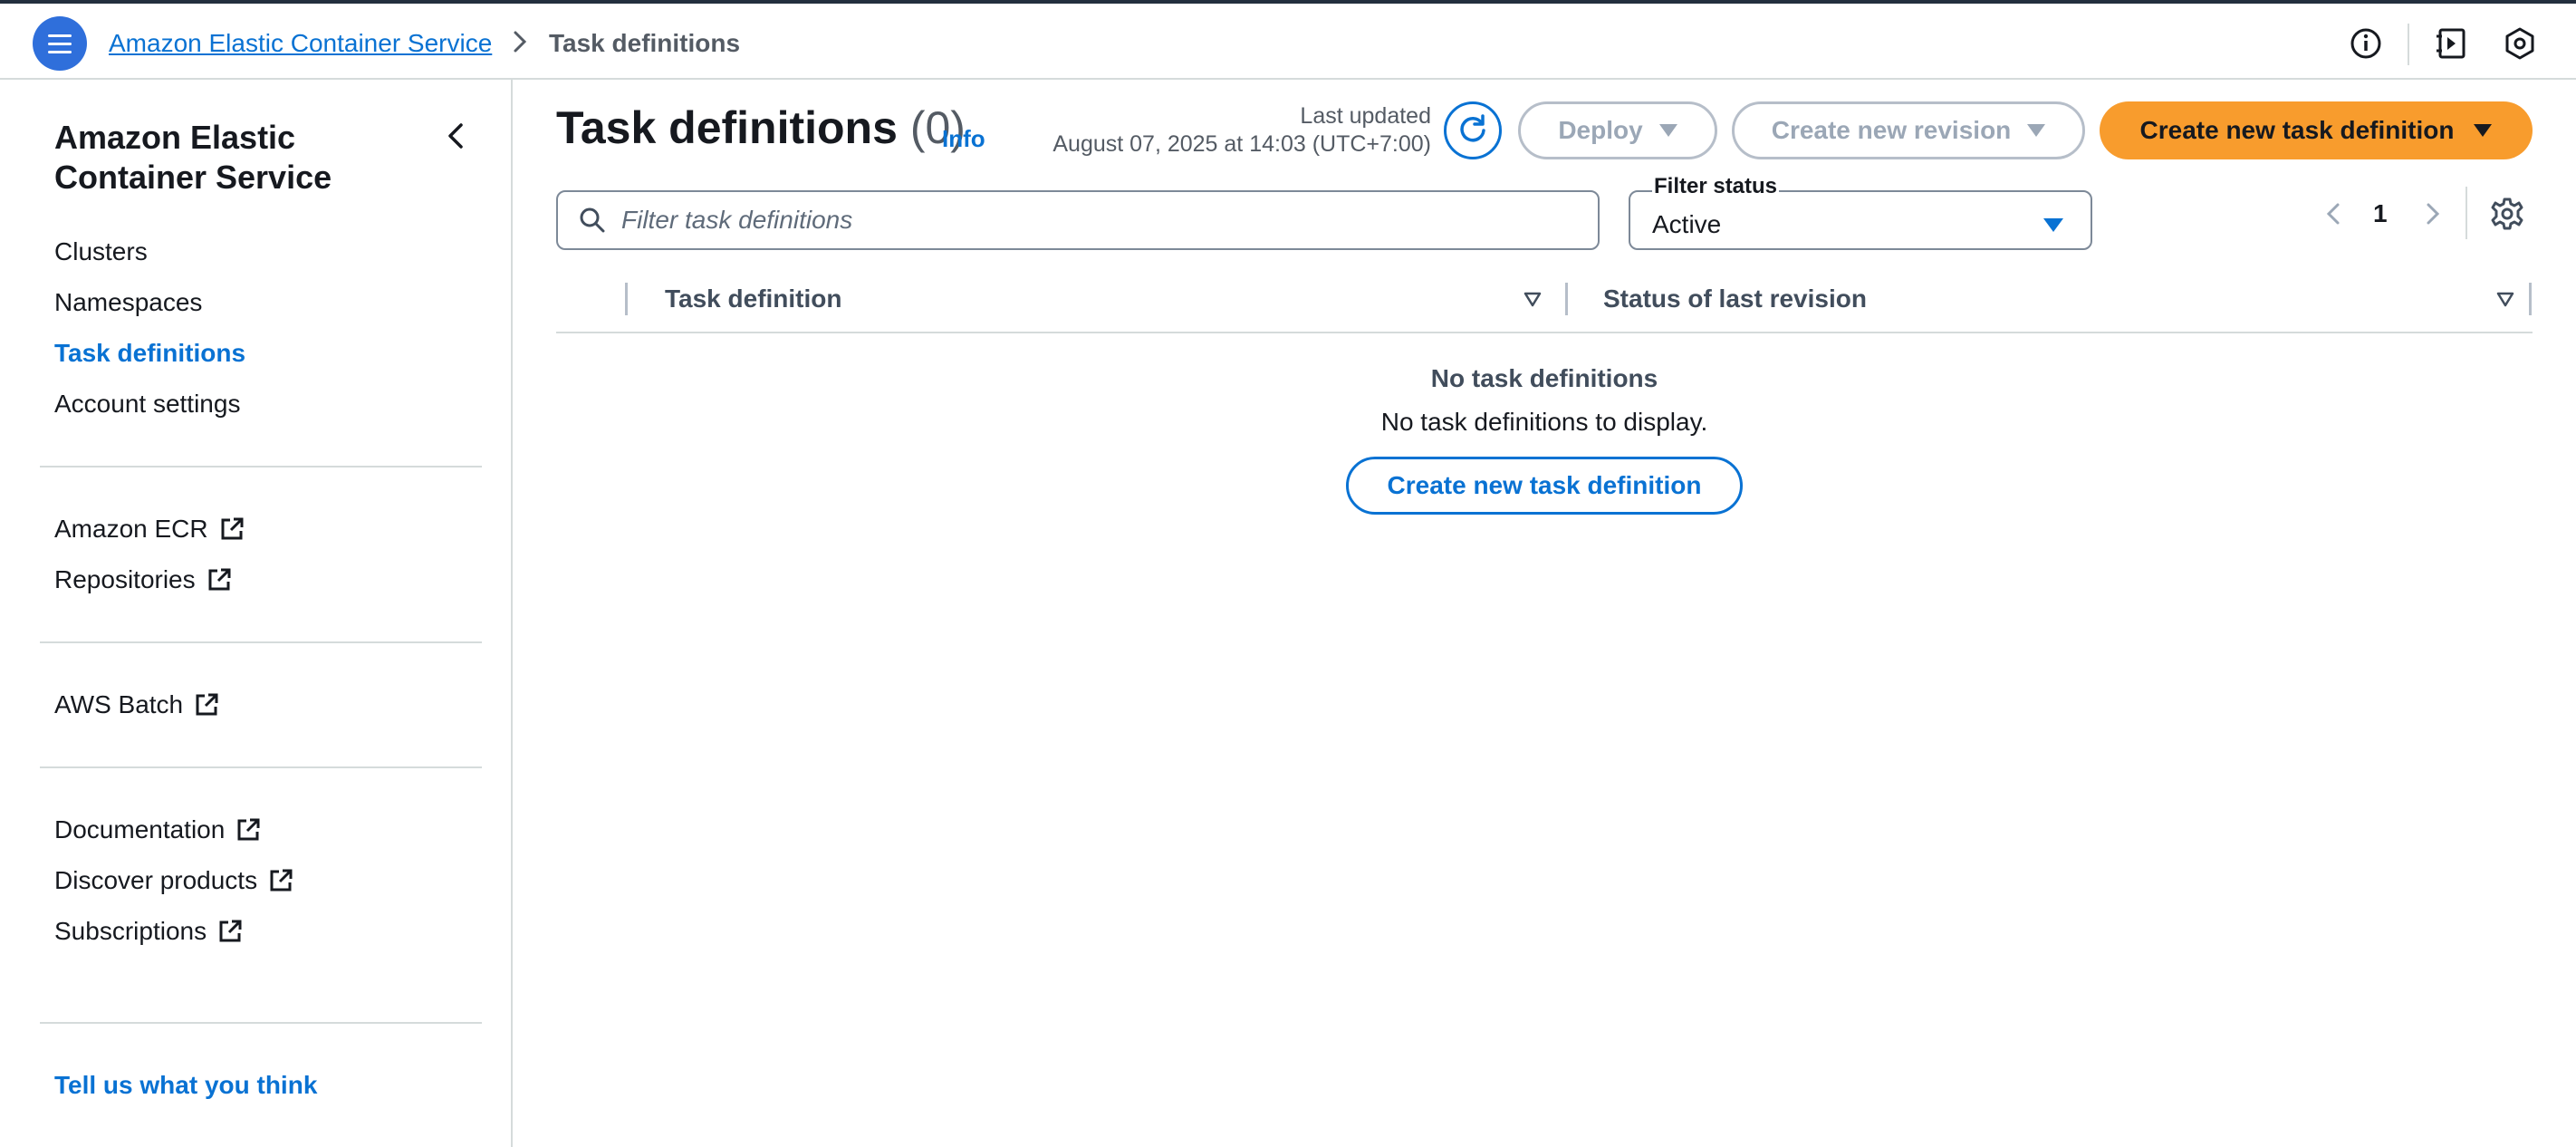 This screenshot has height=1147, width=2576. I want to click on sidebar-item-label: Repositories, so click(125, 579).